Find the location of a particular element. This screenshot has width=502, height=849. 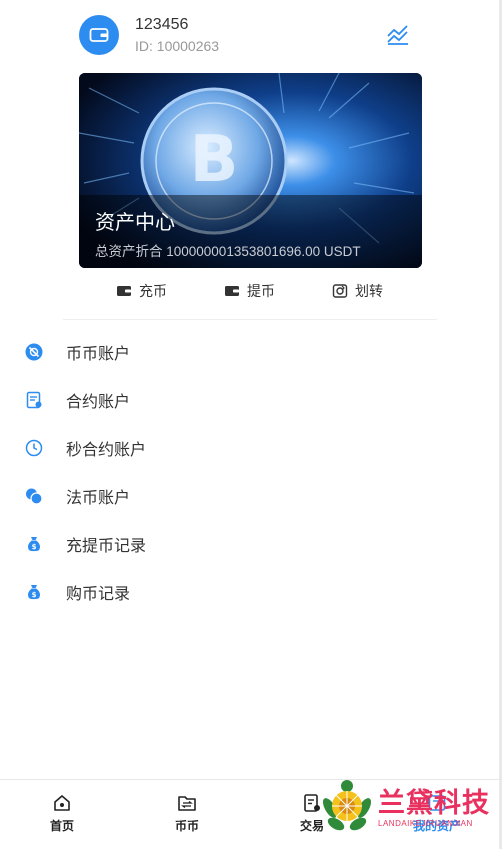

menu-item-spot-account: 币币账户 is located at coordinates (249, 352).